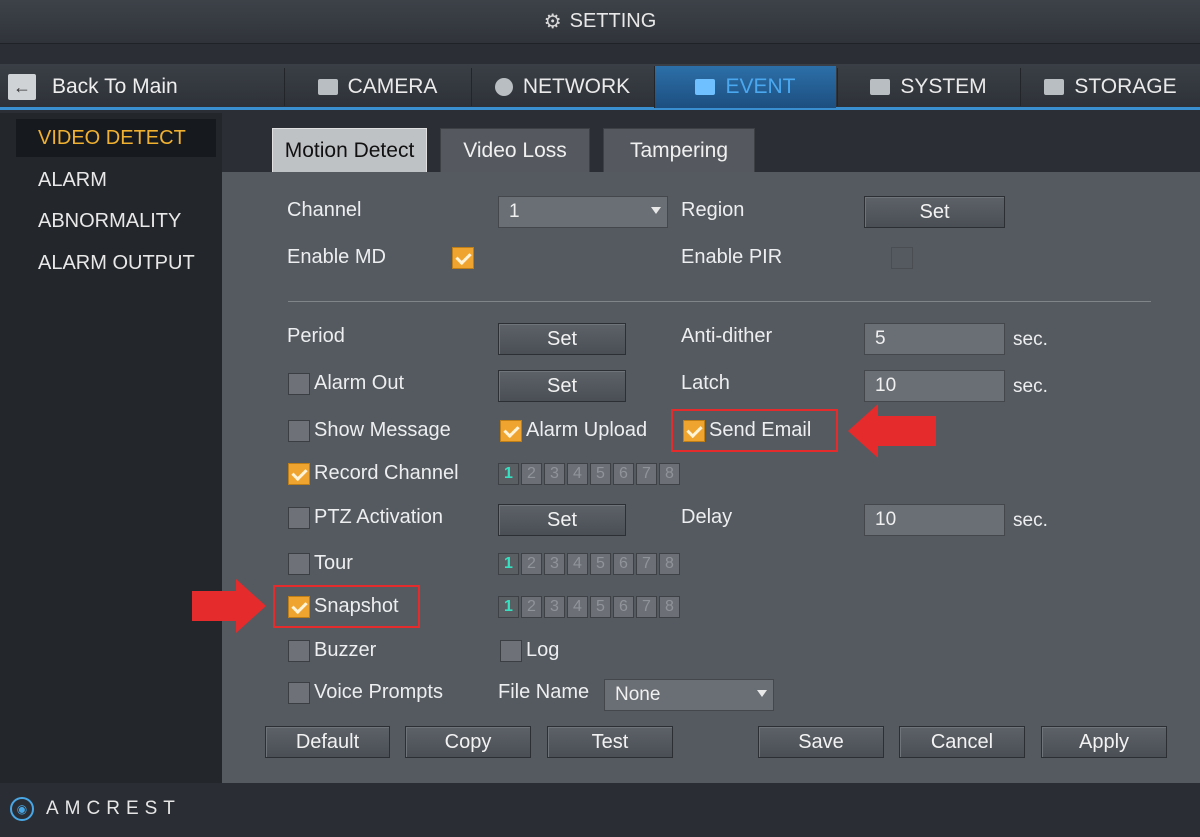 This screenshot has height=837, width=1200. What do you see at coordinates (707, 517) in the screenshot?
I see `delay-label: Delay` at bounding box center [707, 517].